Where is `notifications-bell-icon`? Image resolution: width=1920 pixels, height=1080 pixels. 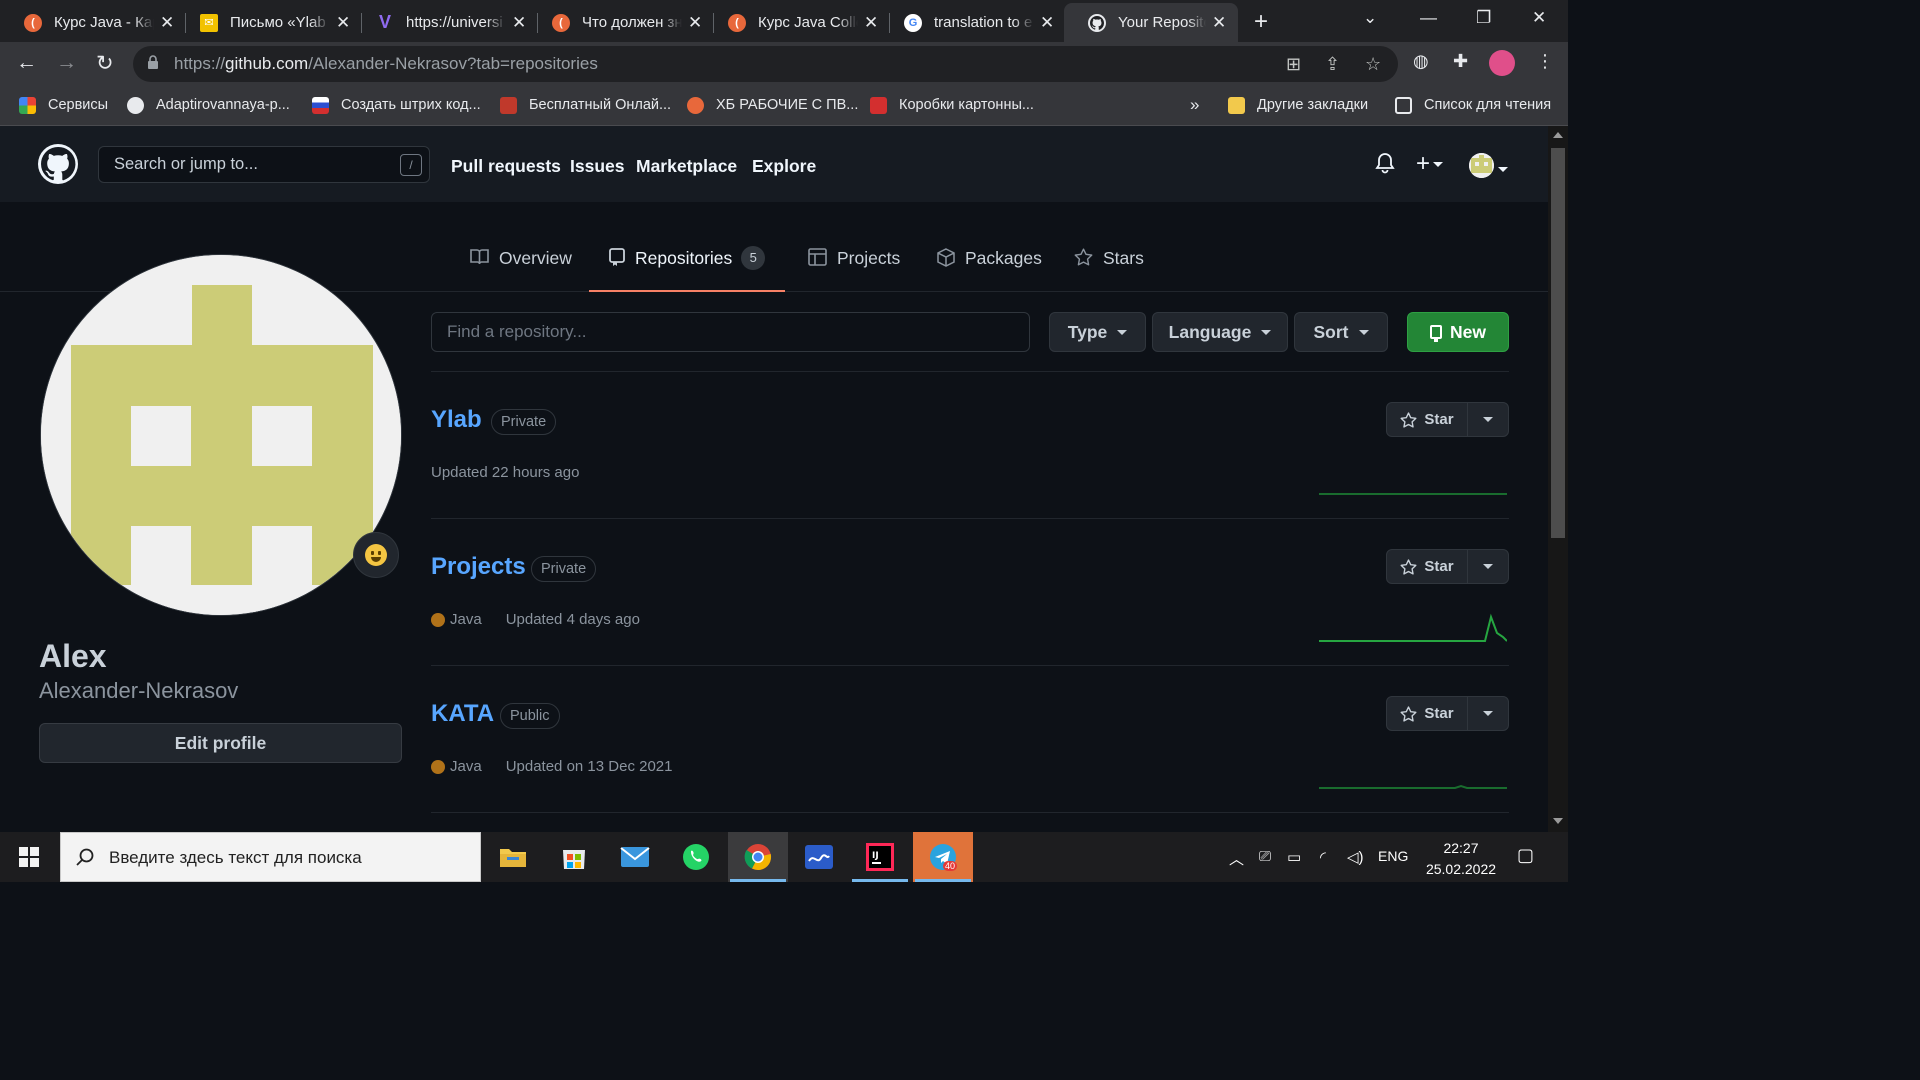 notifications-bell-icon is located at coordinates (1385, 165).